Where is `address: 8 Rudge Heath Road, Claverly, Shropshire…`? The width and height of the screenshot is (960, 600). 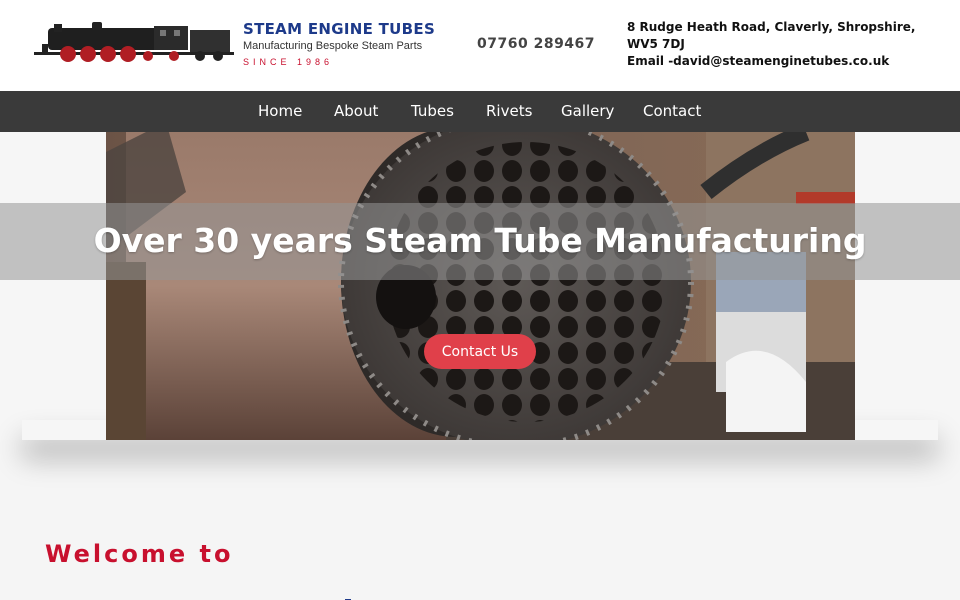
address: 8 Rudge Heath Road, Claverly, Shropshire… is located at coordinates (771, 35).